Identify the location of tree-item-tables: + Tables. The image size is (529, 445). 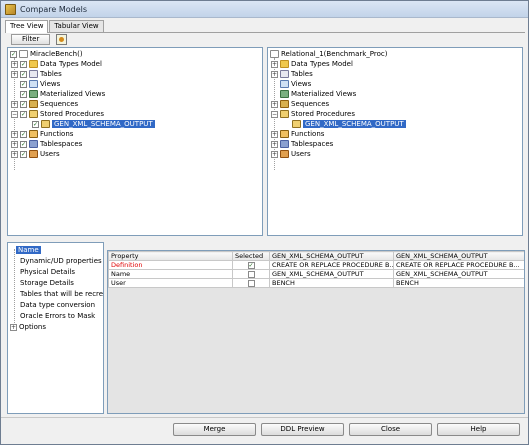
(292, 74).